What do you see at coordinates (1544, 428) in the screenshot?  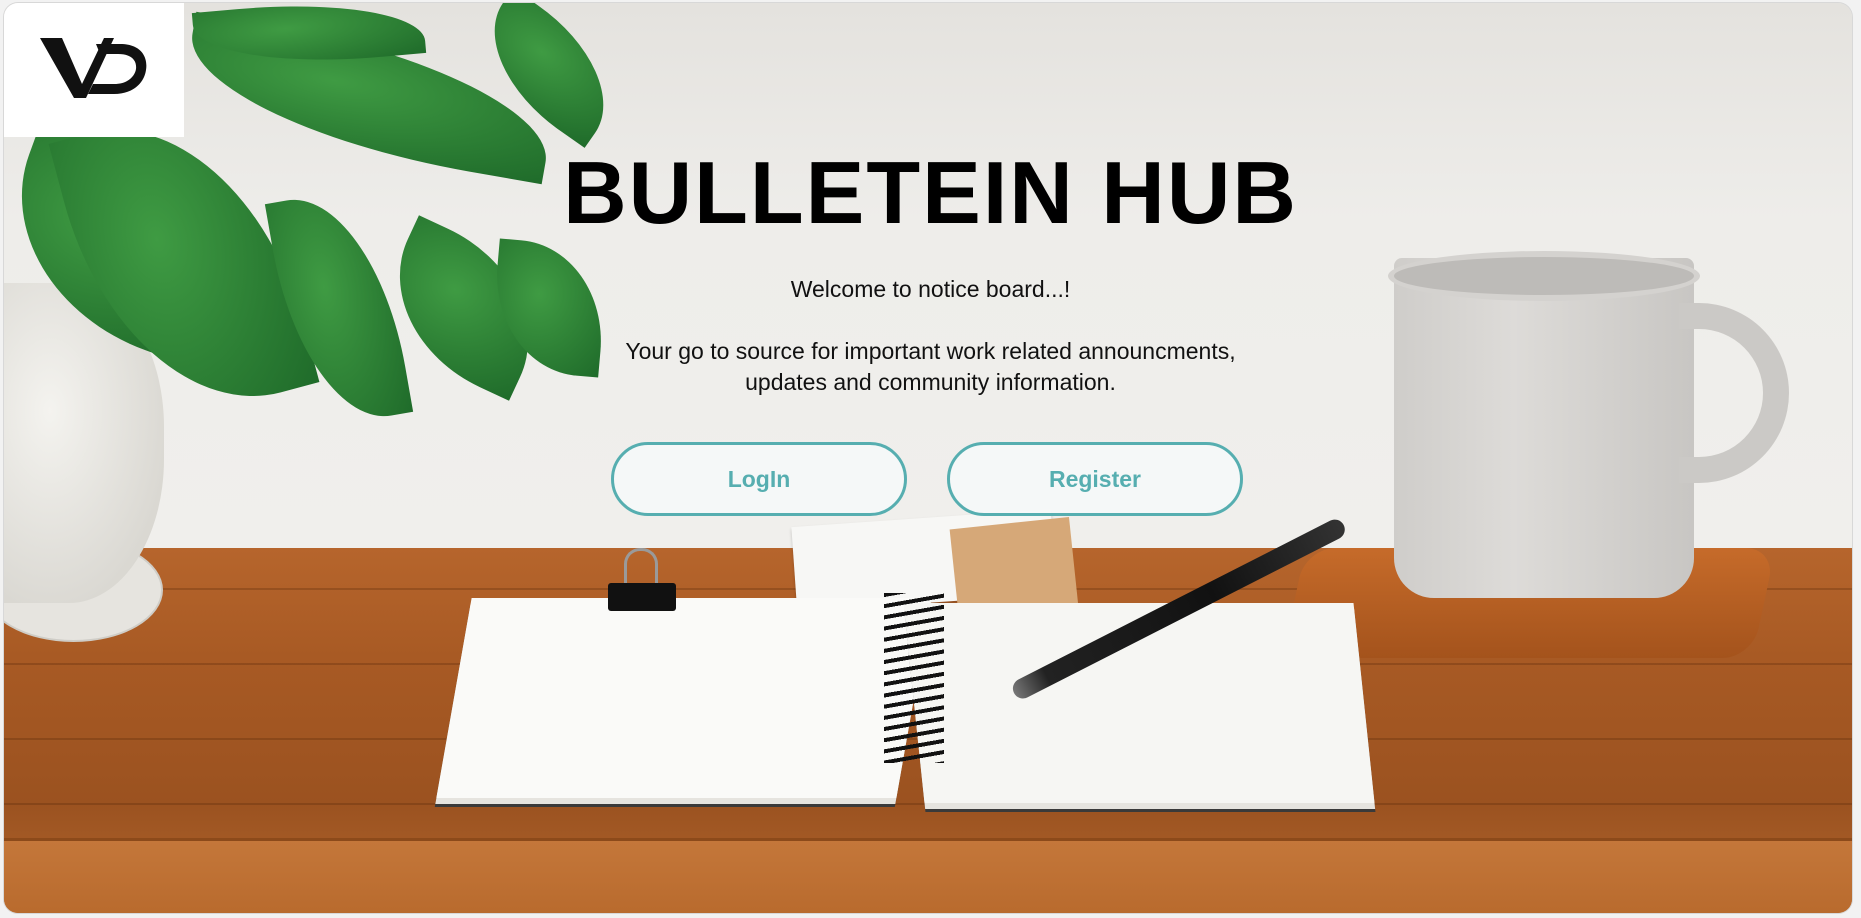 I see `mug` at bounding box center [1544, 428].